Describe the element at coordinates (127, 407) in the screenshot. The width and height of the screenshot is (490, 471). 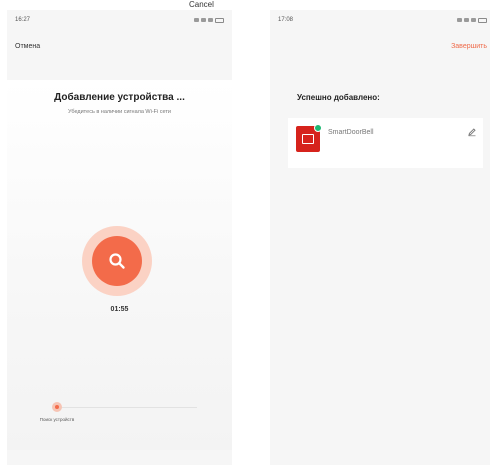
I see `progress-track` at that location.